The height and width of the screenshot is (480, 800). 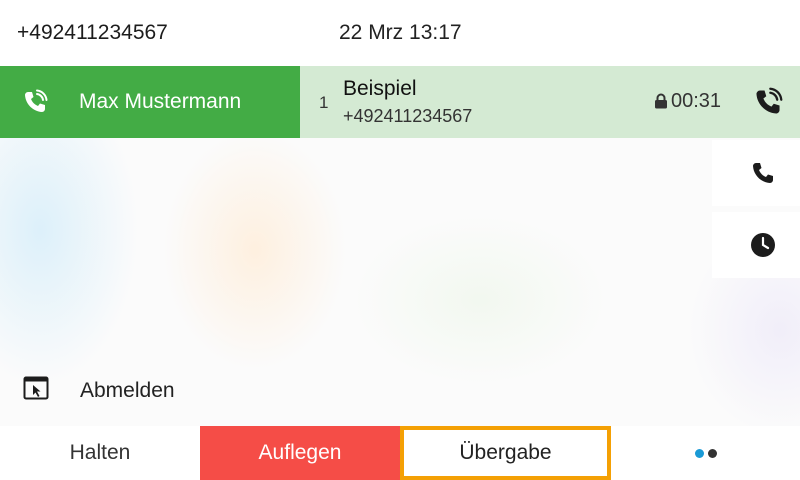 I want to click on caller-name: Beispiel, so click(x=380, y=88).